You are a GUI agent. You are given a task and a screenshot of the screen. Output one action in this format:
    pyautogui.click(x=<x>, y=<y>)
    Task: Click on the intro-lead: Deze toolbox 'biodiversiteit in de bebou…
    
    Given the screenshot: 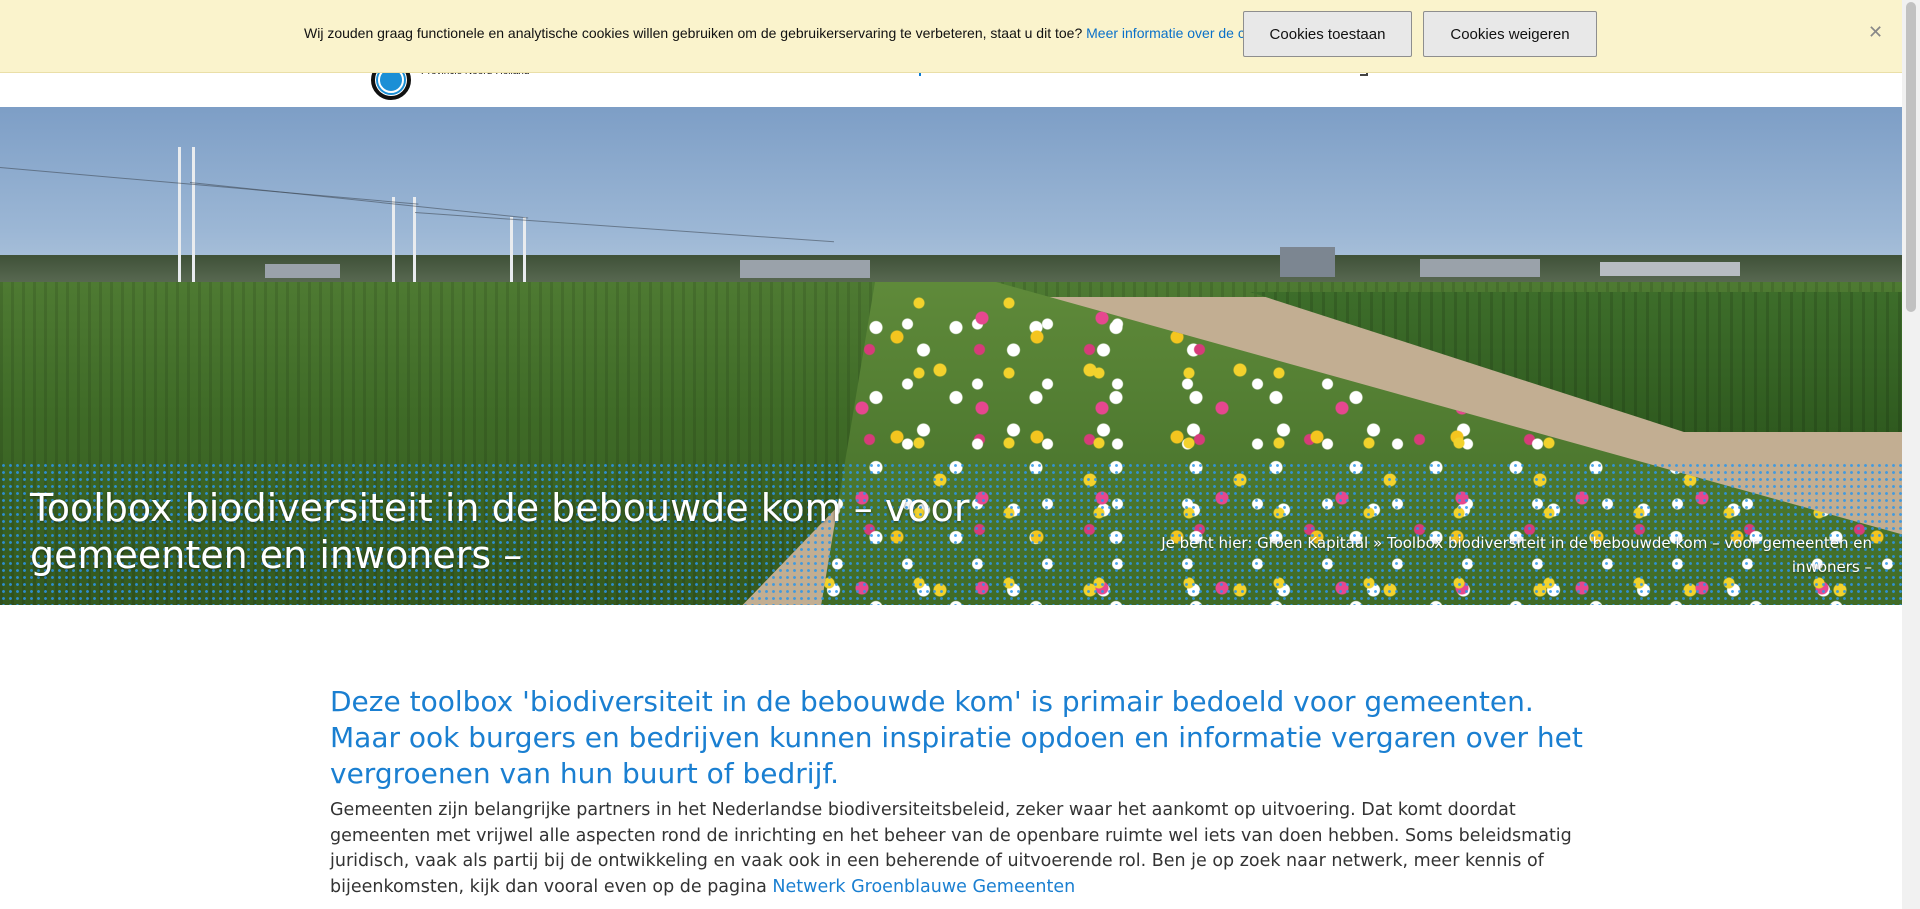 What is the action you would take?
    pyautogui.click(x=956, y=737)
    